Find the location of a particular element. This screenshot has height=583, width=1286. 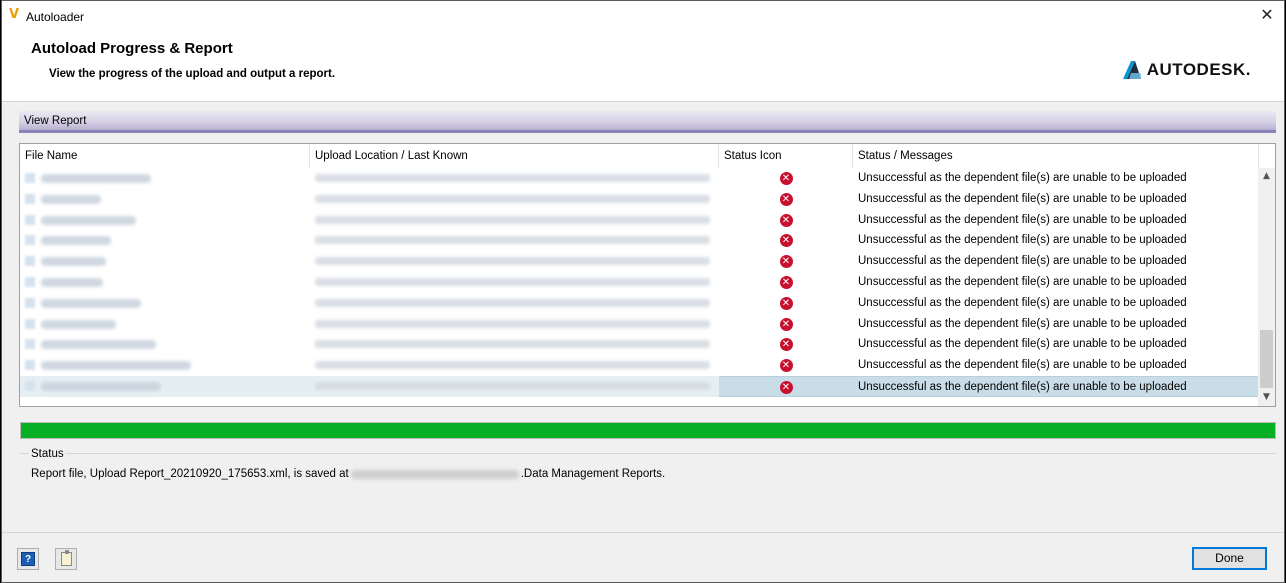

footer-divider is located at coordinates (643, 532).